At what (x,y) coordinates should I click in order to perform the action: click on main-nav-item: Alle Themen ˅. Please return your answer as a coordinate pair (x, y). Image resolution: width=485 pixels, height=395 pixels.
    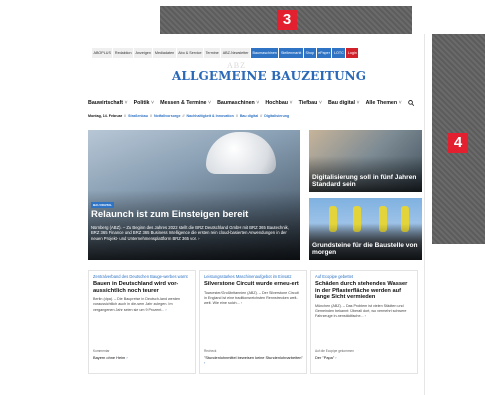
    Looking at the image, I should click on (384, 103).